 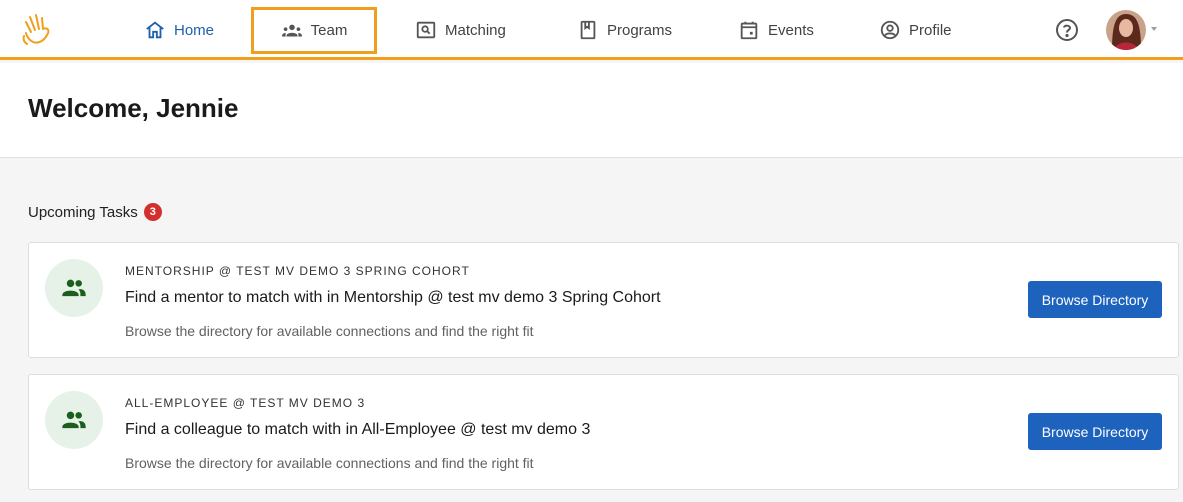 I want to click on bookmark-icon, so click(x=588, y=30).